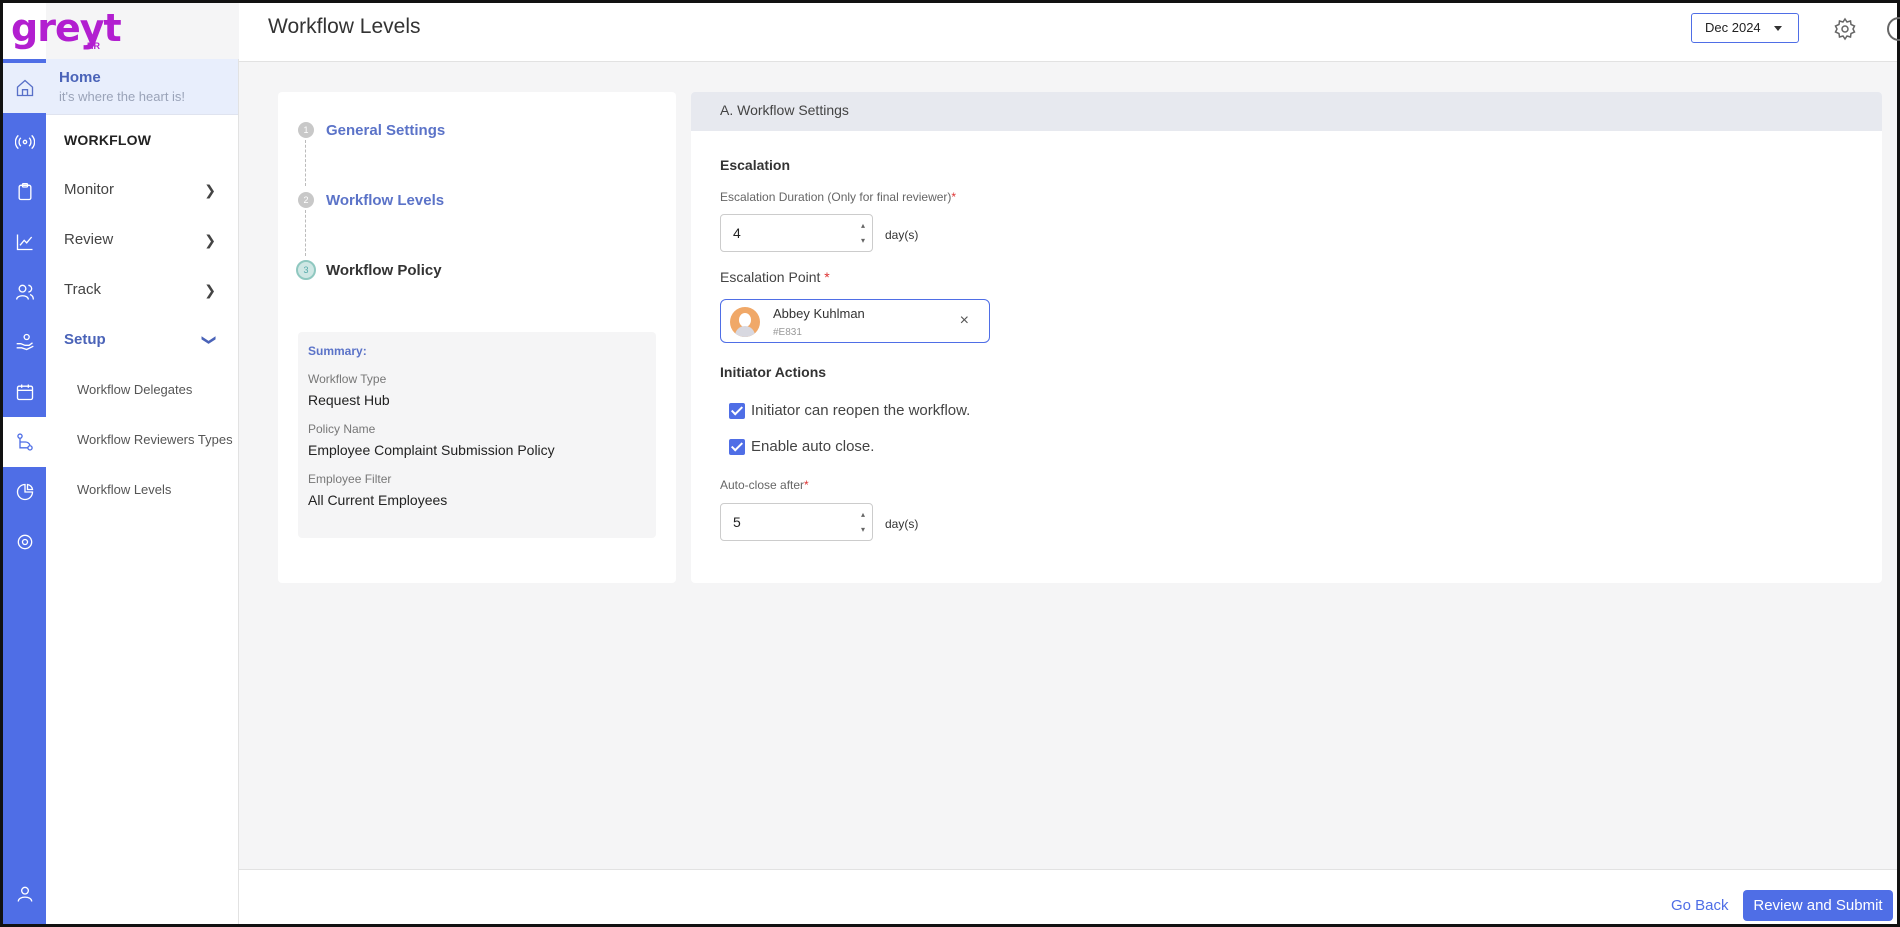  I want to click on nav-home: Home it's where the heart is!, so click(142, 87).